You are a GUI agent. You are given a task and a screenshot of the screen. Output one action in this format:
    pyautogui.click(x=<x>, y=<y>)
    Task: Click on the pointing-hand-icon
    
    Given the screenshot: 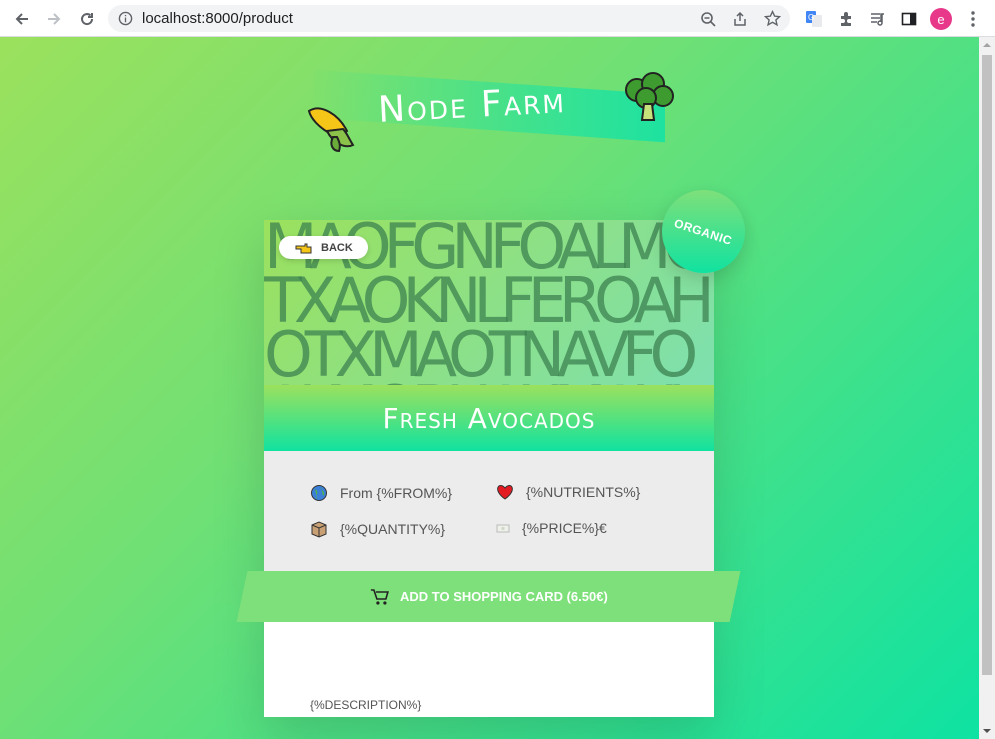 What is the action you would take?
    pyautogui.click(x=303, y=248)
    